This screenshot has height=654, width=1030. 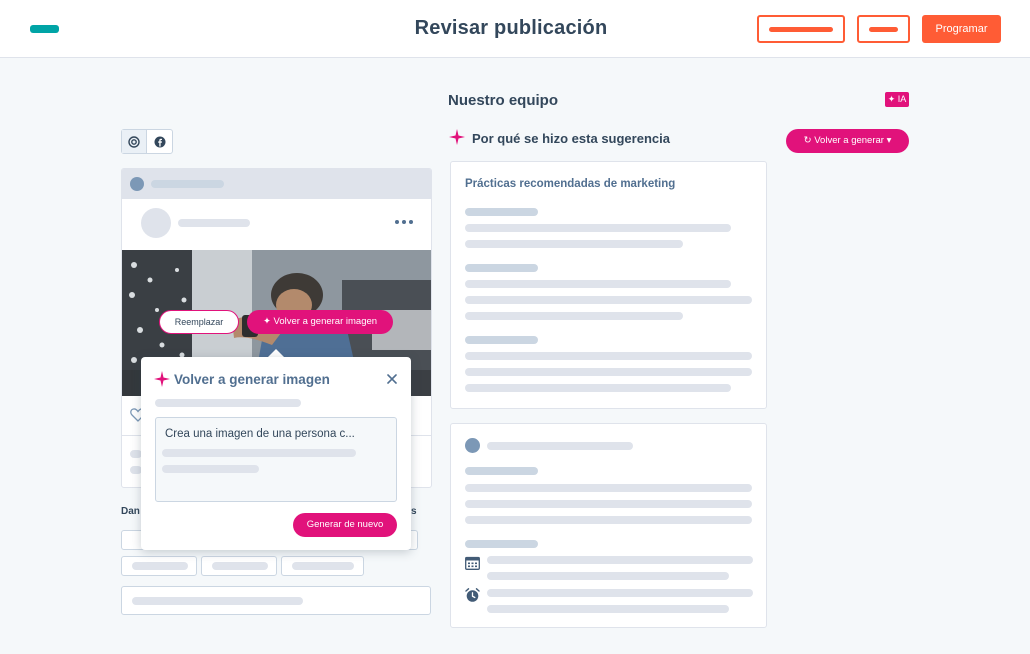 I want to click on network-toggle, so click(x=147, y=141).